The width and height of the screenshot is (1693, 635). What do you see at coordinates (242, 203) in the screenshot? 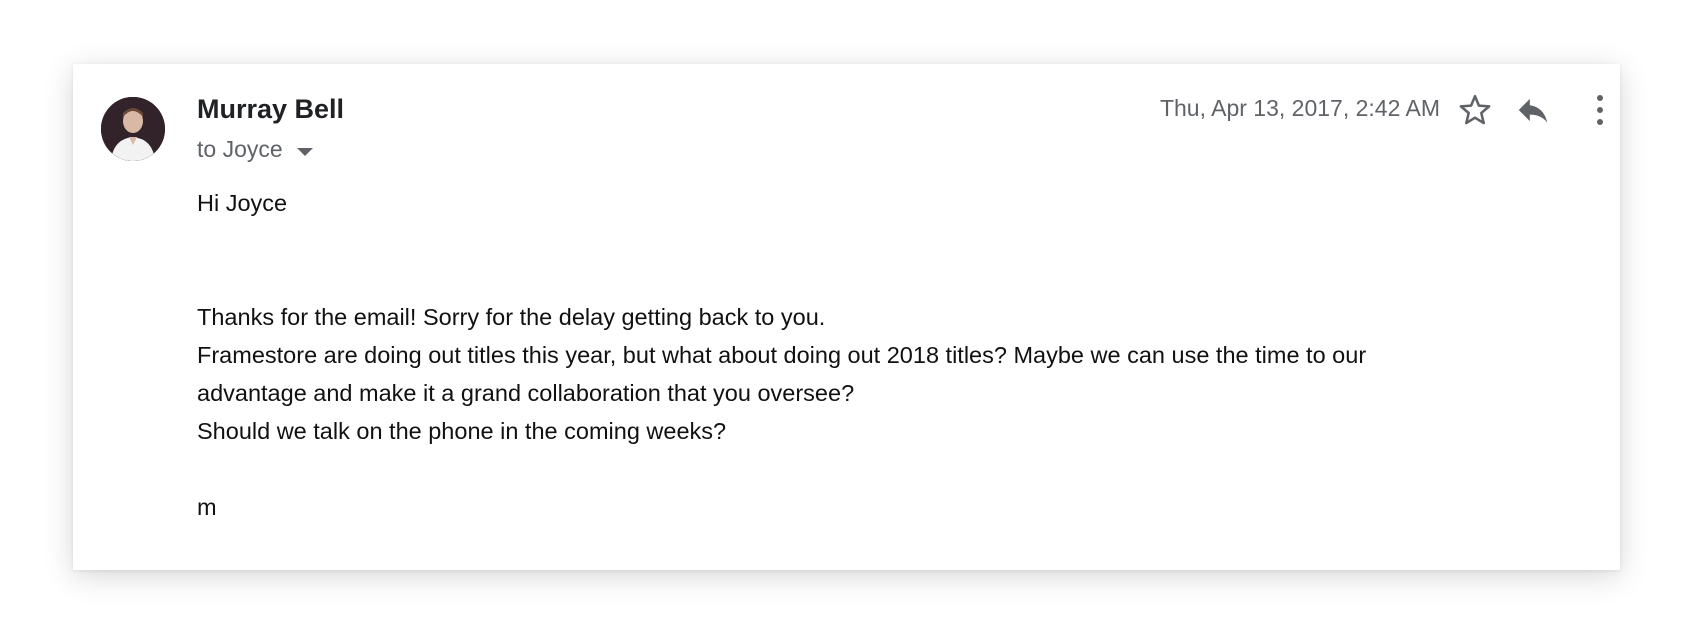
I see `email-greeting: Hi Joyce` at bounding box center [242, 203].